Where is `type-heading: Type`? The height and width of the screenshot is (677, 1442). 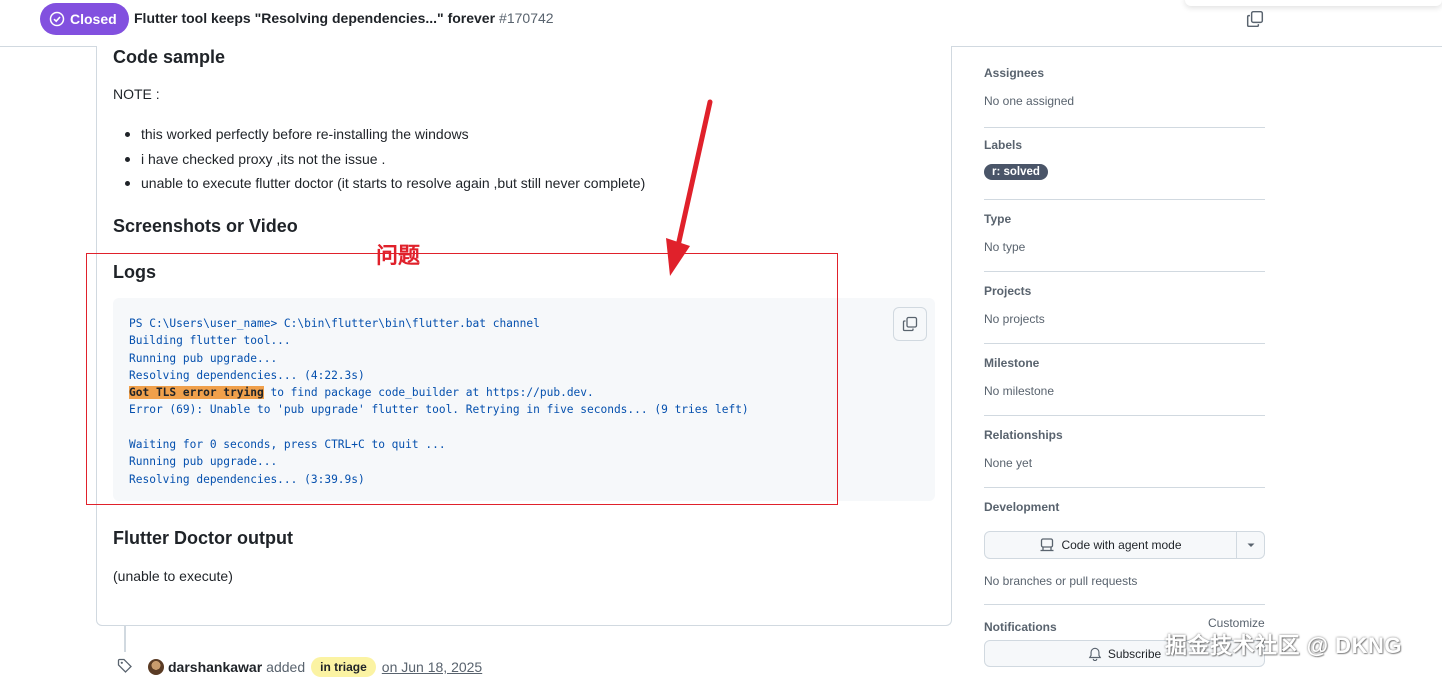 type-heading: Type is located at coordinates (1124, 219).